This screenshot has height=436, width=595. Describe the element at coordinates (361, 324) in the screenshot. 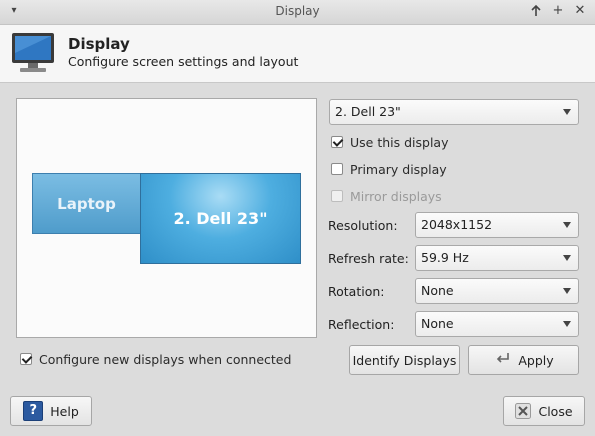

I see `reflection-label: Reflection:` at that location.